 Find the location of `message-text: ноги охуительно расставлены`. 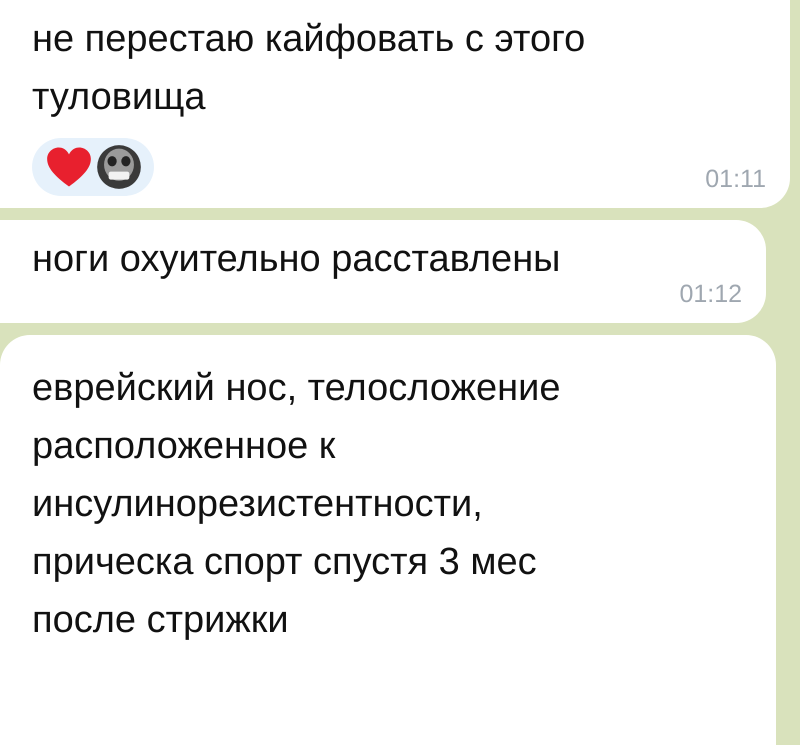

message-text: ноги охуительно расставлены is located at coordinates (297, 259).